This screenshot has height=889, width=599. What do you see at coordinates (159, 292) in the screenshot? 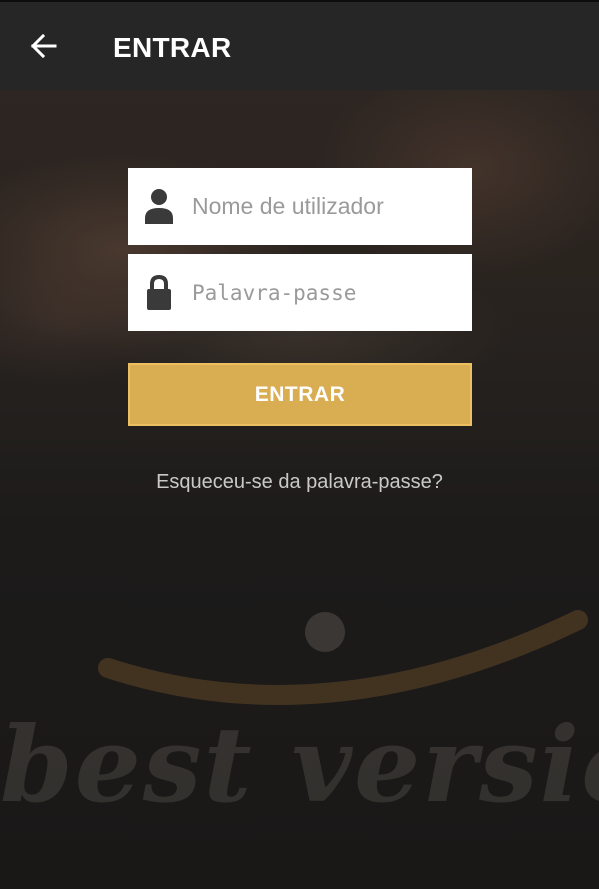
I see `lock-icon` at bounding box center [159, 292].